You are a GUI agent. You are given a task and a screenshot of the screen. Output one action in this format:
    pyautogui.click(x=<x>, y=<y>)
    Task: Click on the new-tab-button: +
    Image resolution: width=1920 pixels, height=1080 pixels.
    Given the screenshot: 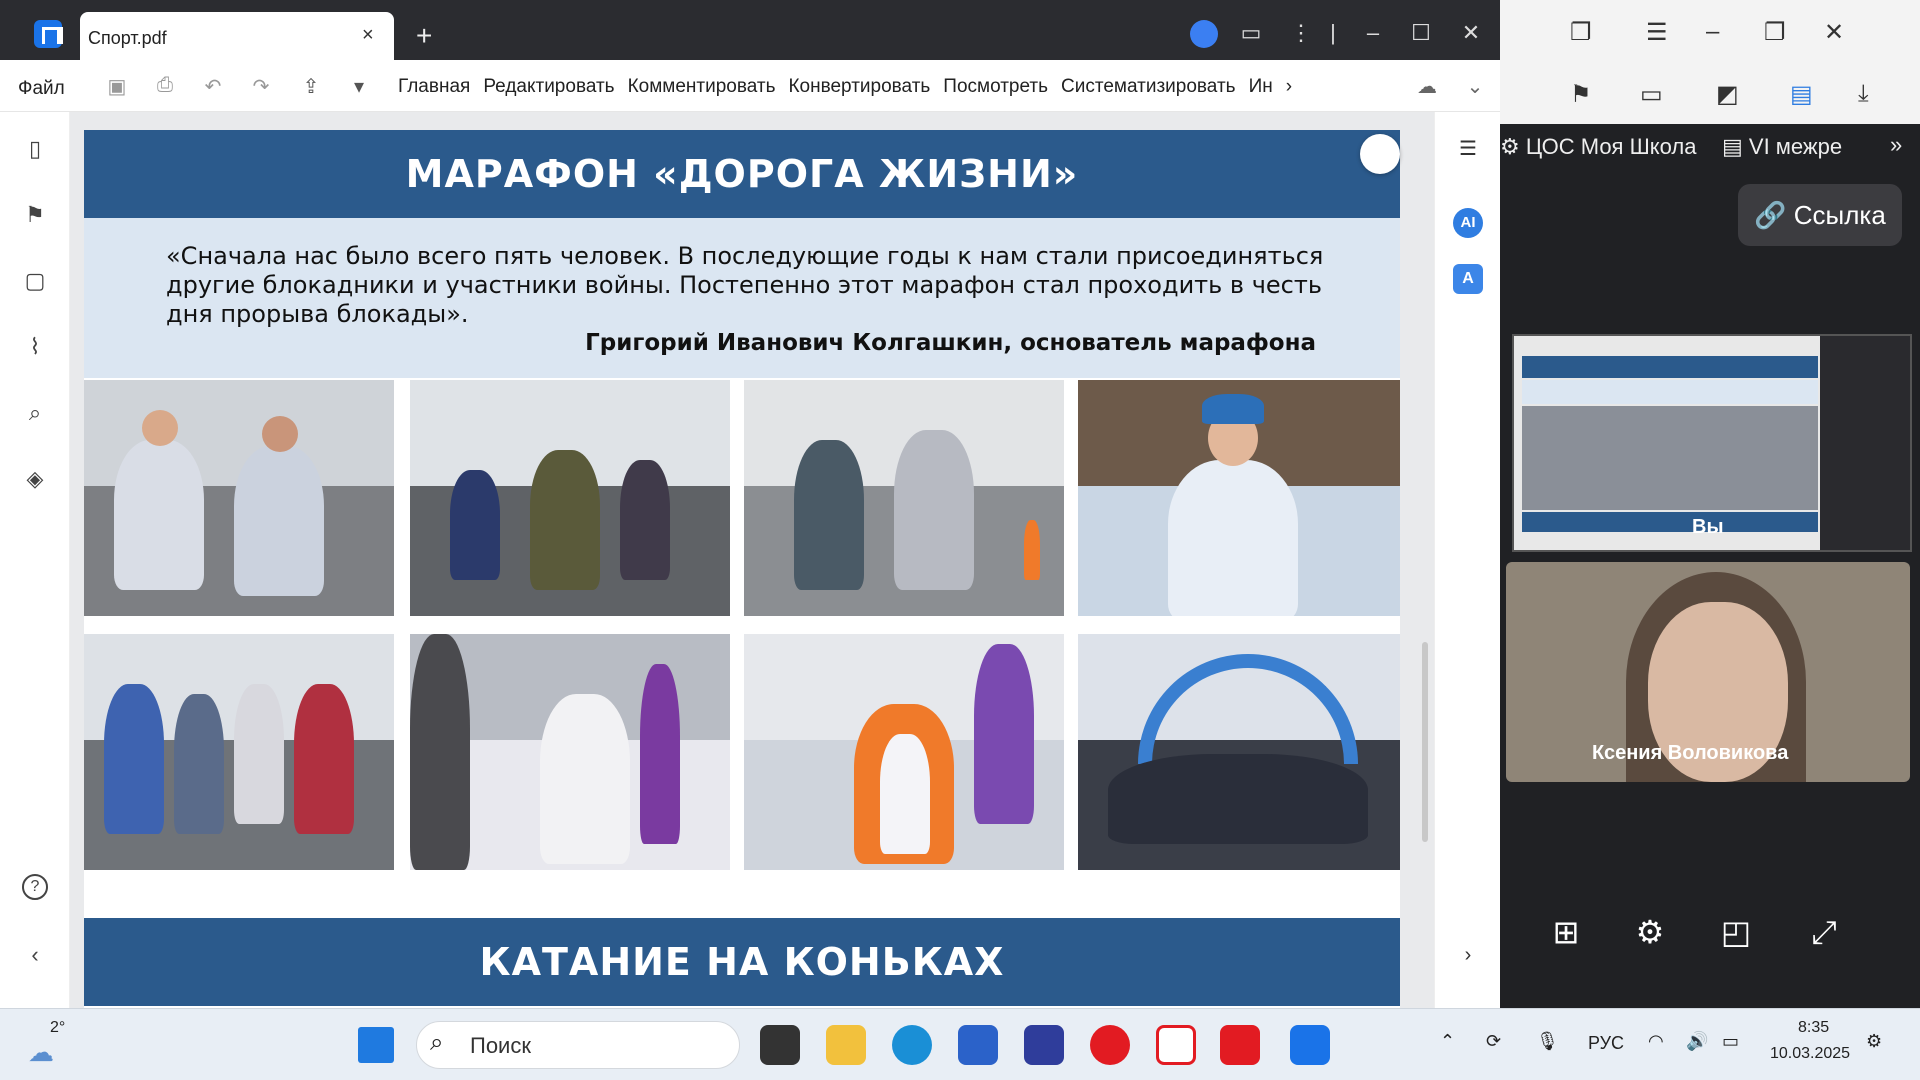 What is the action you would take?
    pyautogui.click(x=424, y=36)
    